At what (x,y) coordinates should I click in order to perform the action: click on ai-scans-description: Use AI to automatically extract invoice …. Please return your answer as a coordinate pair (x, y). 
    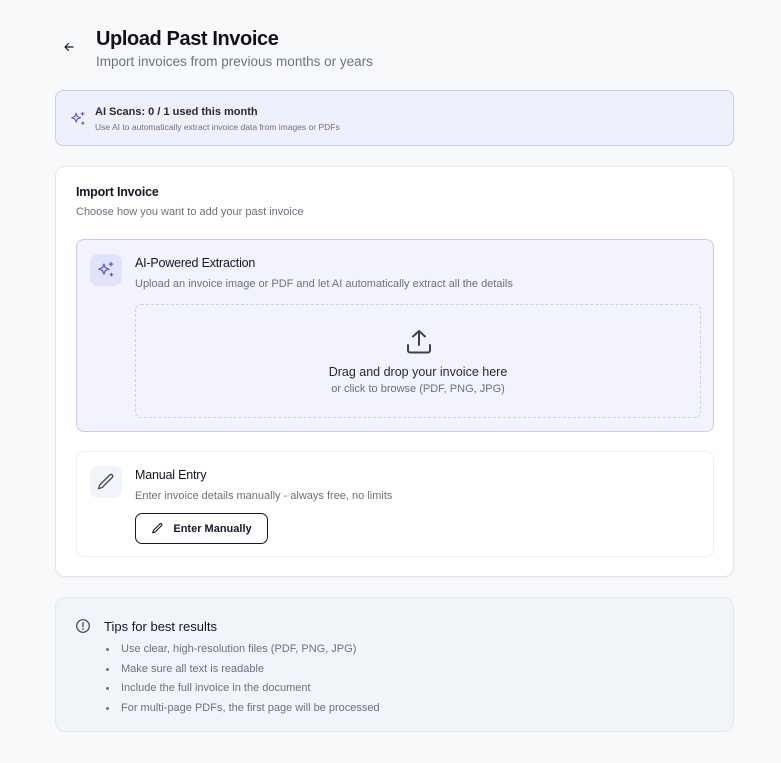
    Looking at the image, I should click on (217, 127).